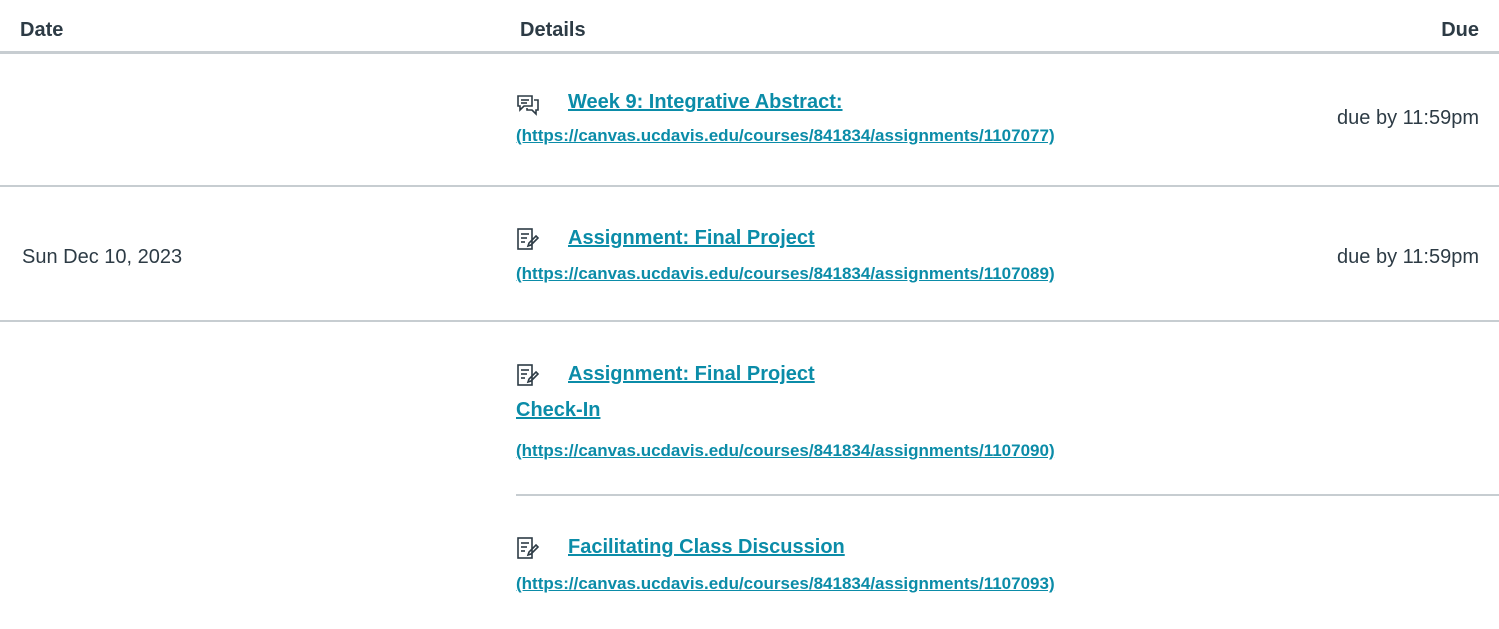 The width and height of the screenshot is (1499, 629). Describe the element at coordinates (705, 102) in the screenshot. I see `assignment-link: Week 9: Integrative Abstract:` at that location.